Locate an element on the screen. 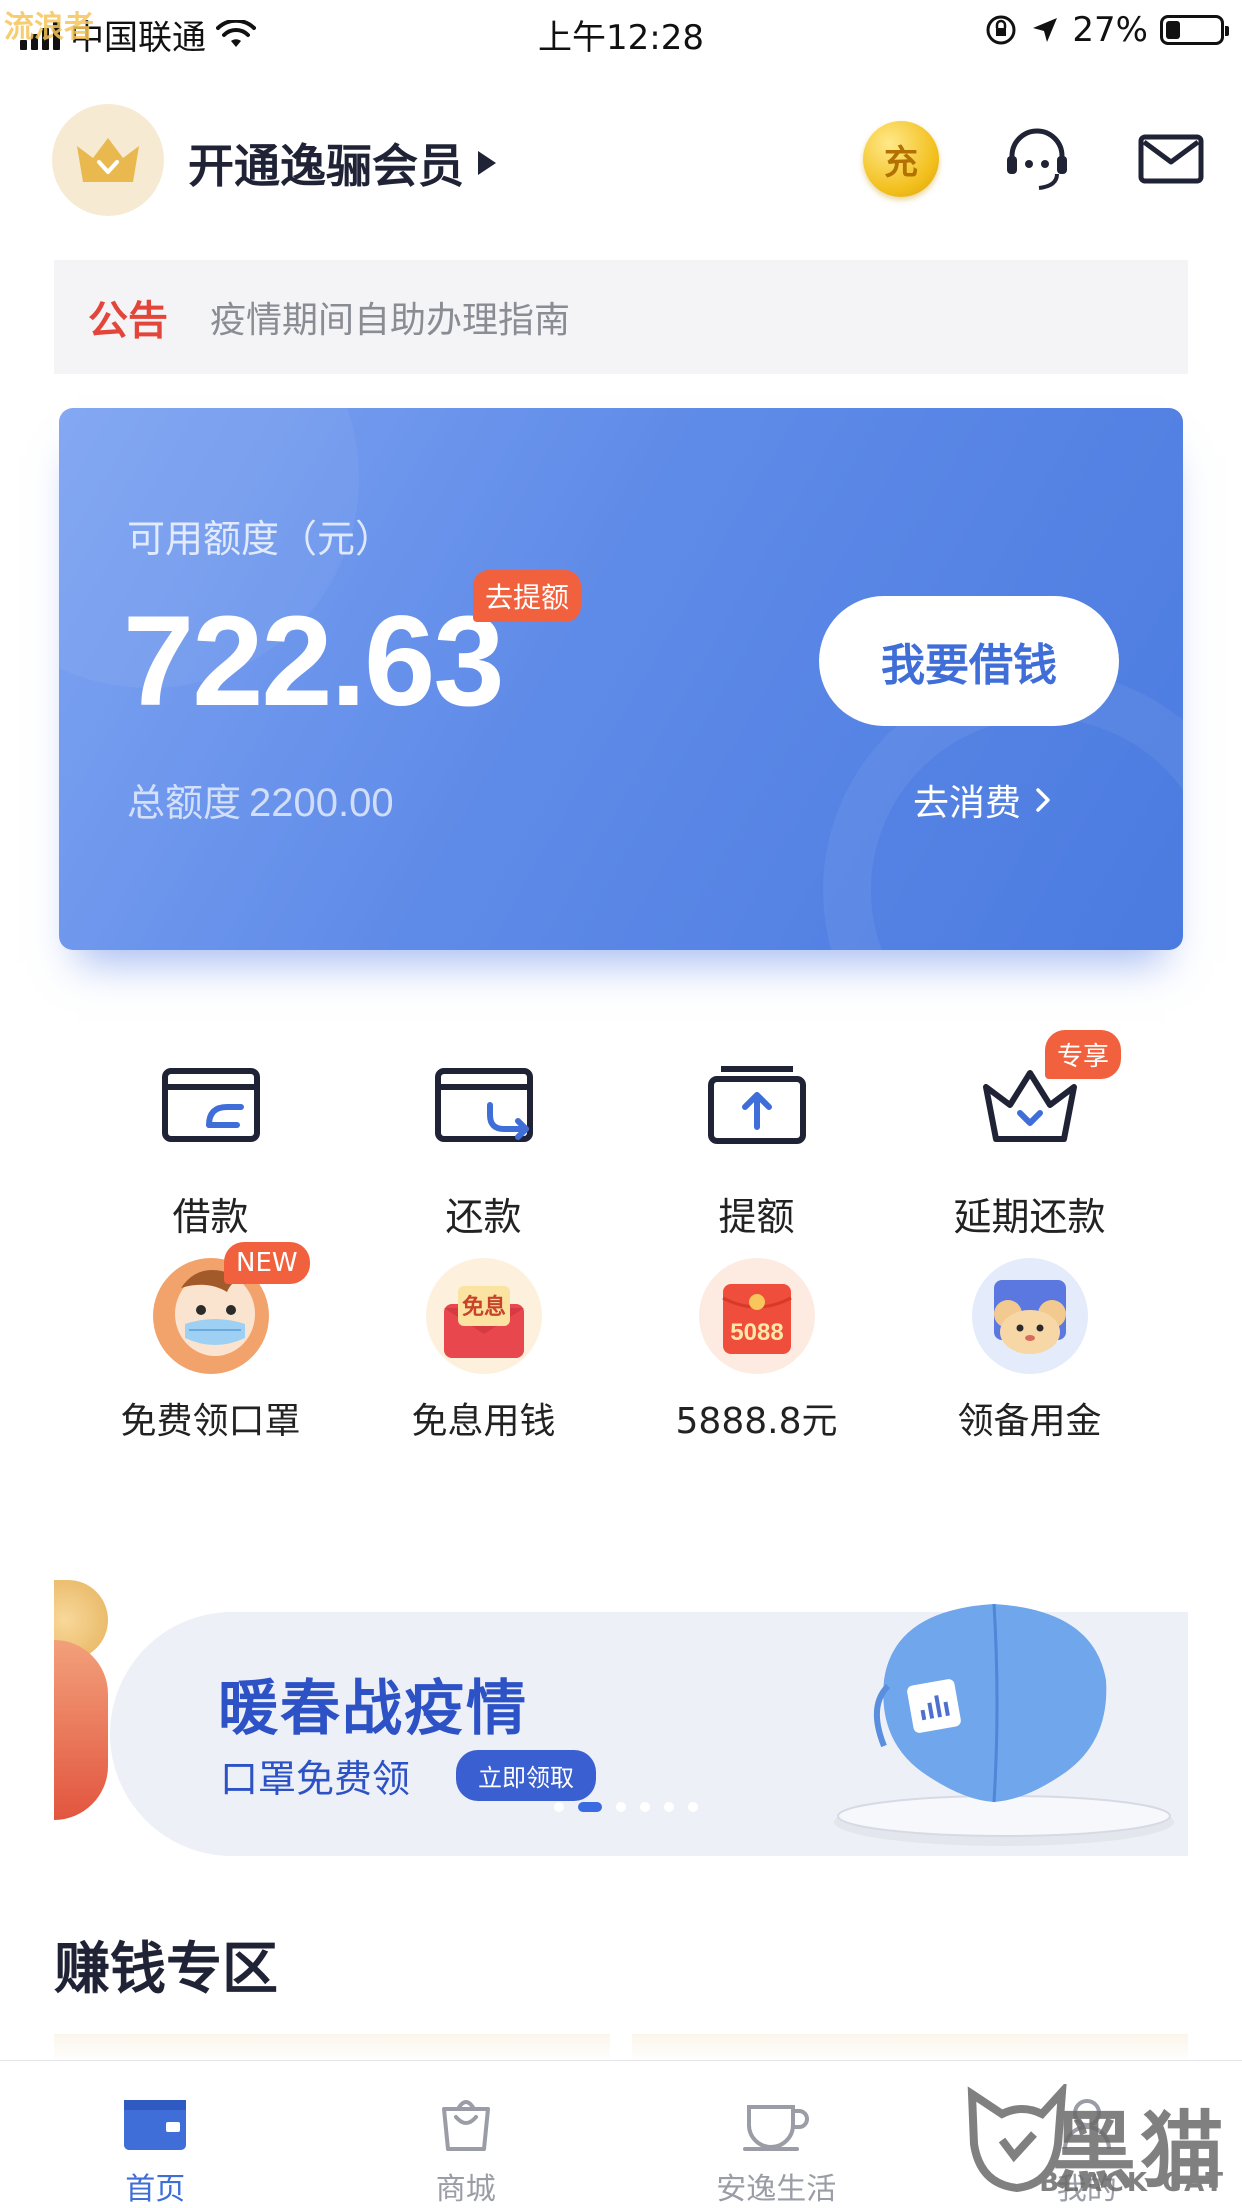 This screenshot has width=1242, height=2208. shortcut-deferred-repay: 延期还款 专享 is located at coordinates (1029, 1135).